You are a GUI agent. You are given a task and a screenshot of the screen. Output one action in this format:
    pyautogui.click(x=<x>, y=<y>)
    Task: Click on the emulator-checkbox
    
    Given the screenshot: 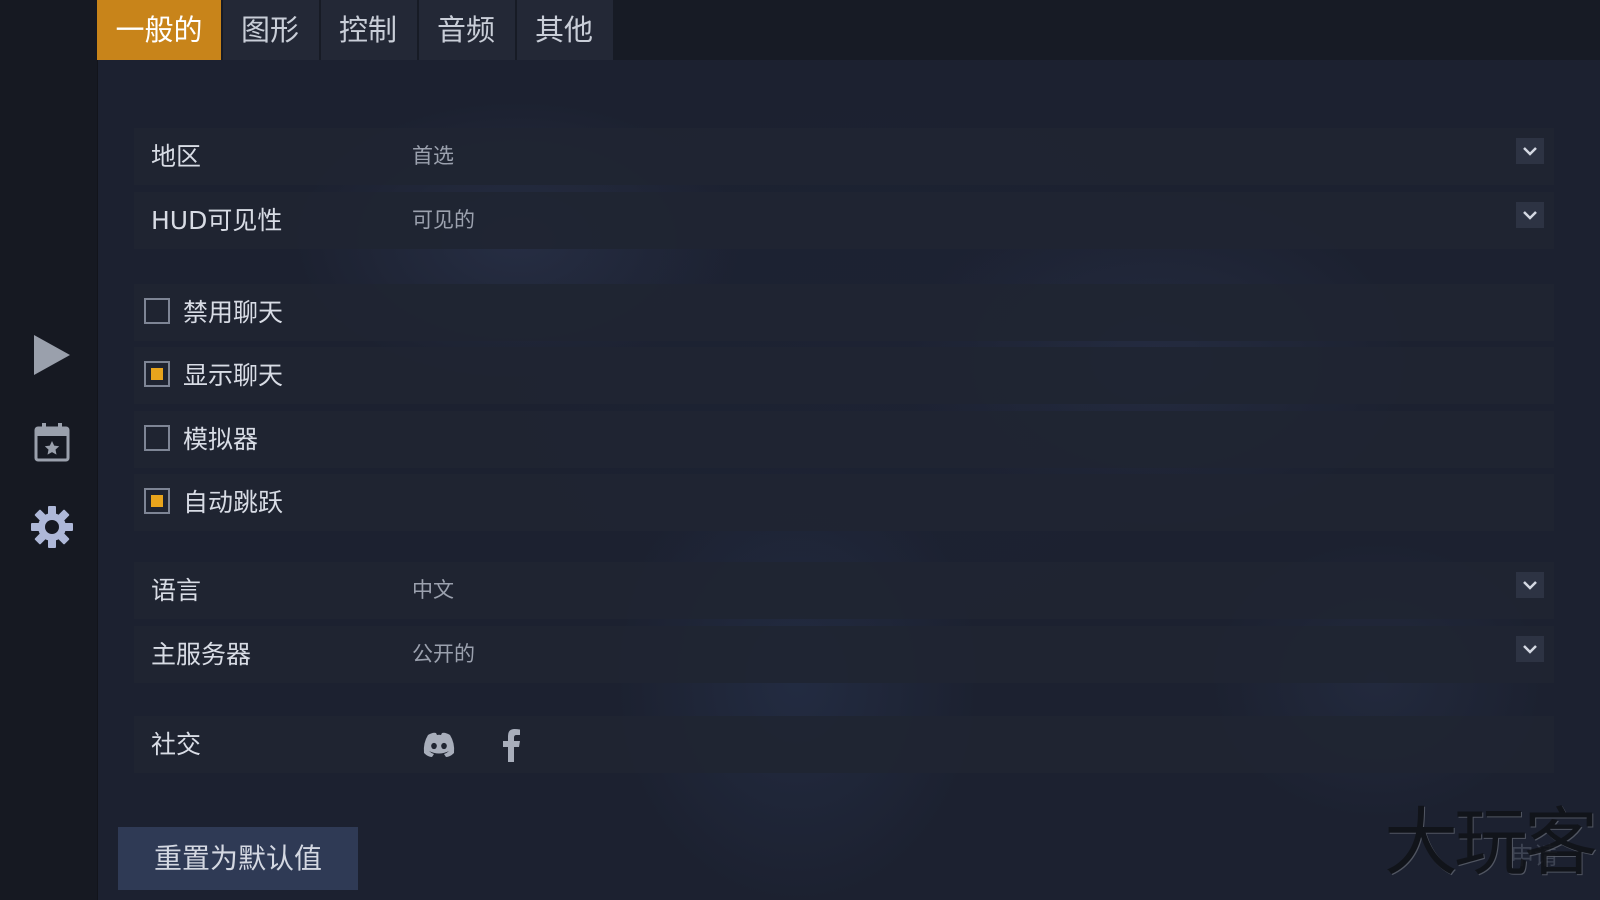 What is the action you would take?
    pyautogui.click(x=157, y=438)
    